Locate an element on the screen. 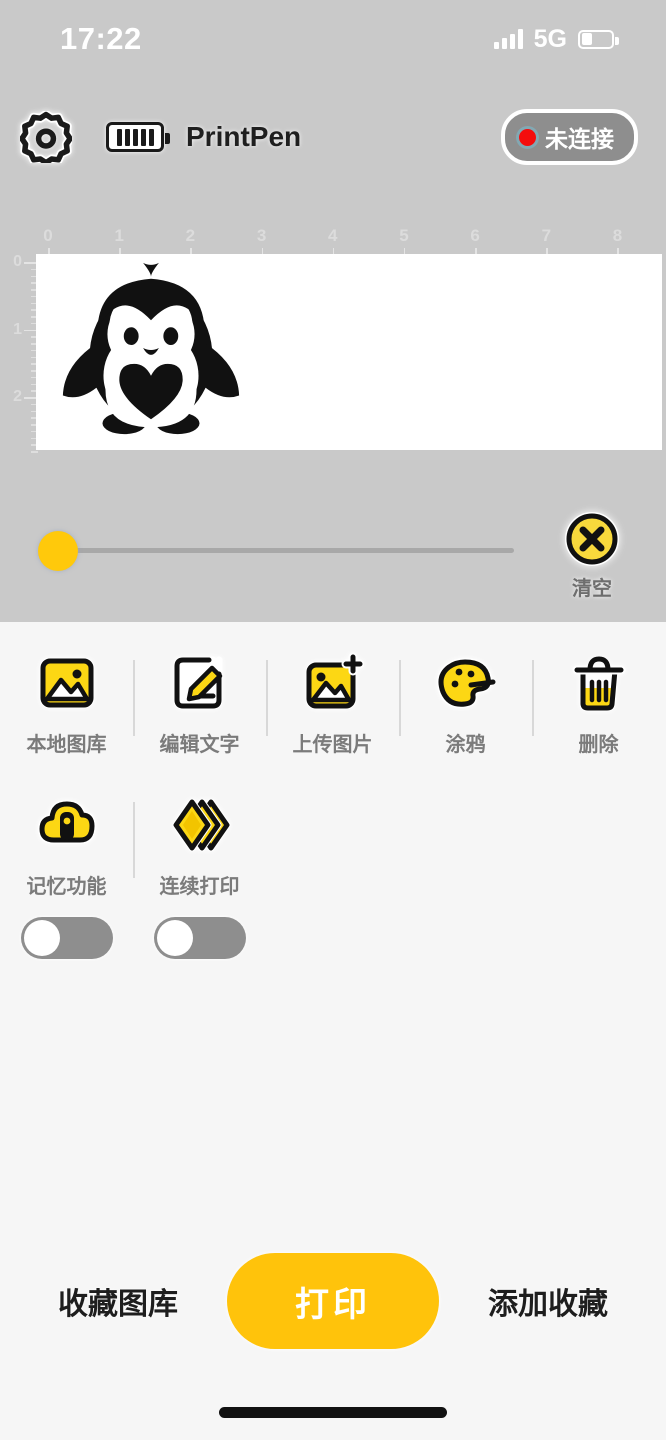  favorites-gallery-button: 收藏图库 is located at coordinates (118, 1301).